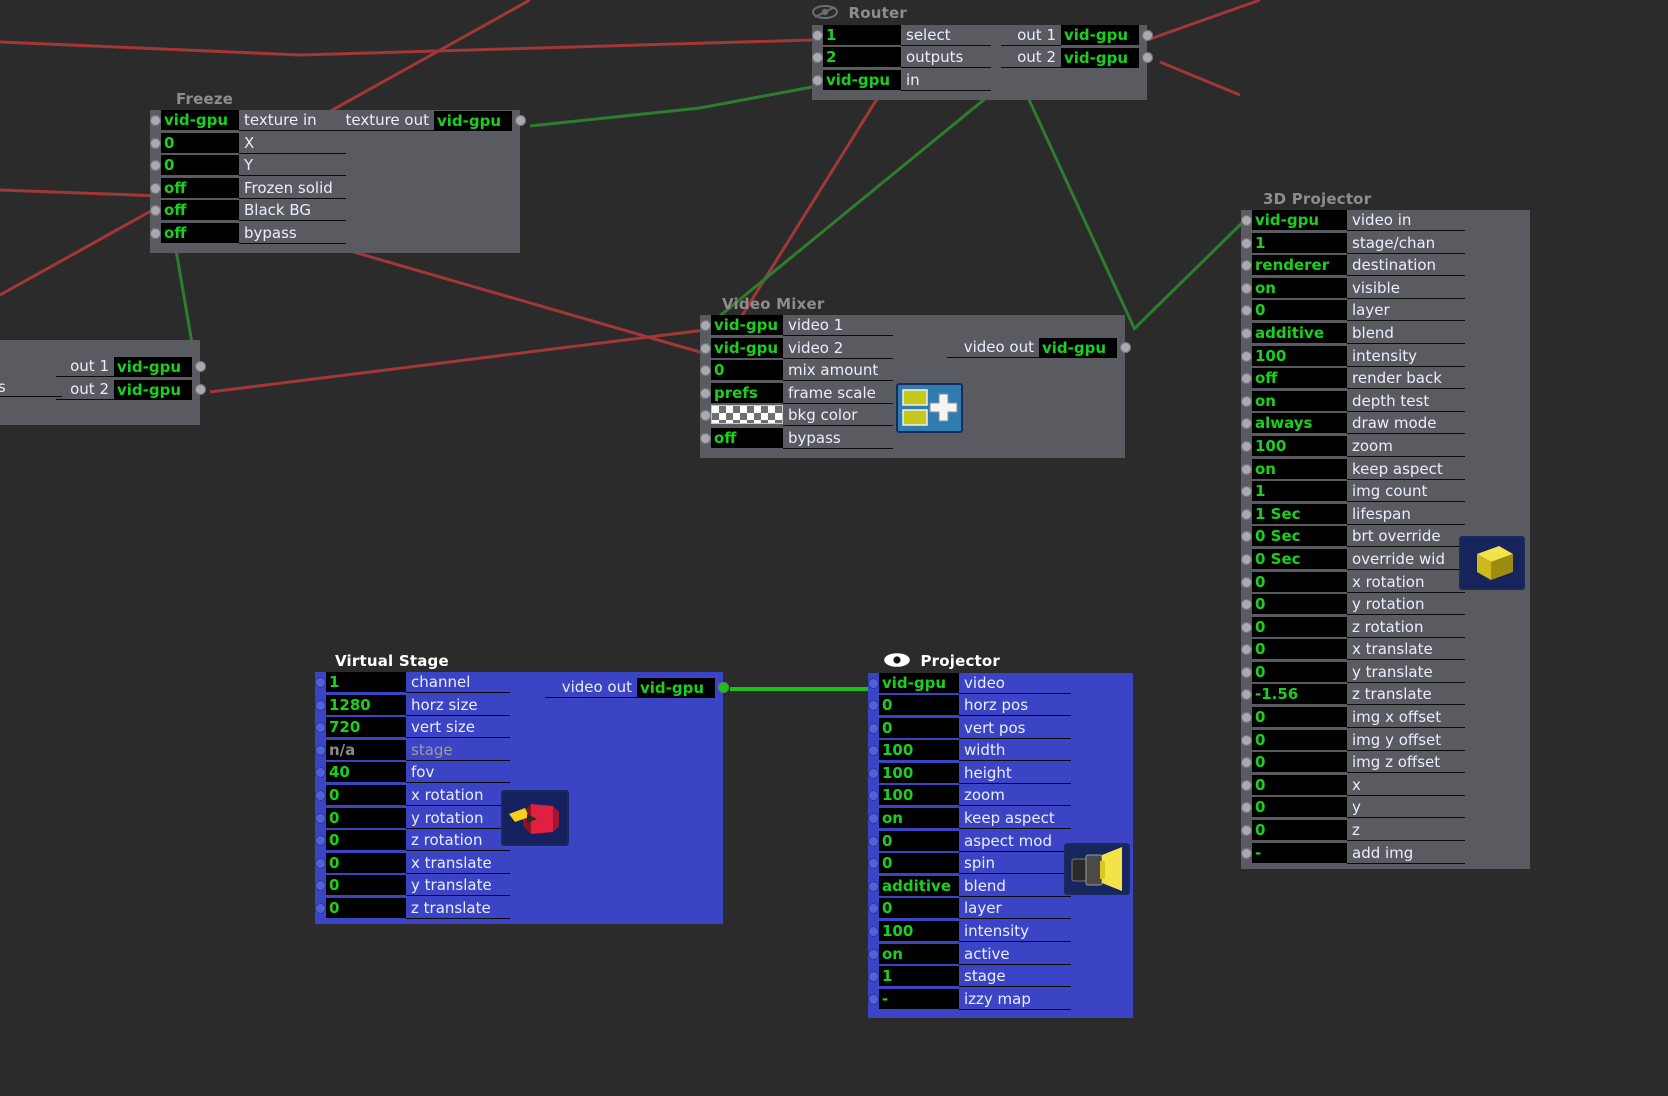 This screenshot has width=1668, height=1096. What do you see at coordinates (1385, 628) in the screenshot?
I see `param-row: 0z rotation` at bounding box center [1385, 628].